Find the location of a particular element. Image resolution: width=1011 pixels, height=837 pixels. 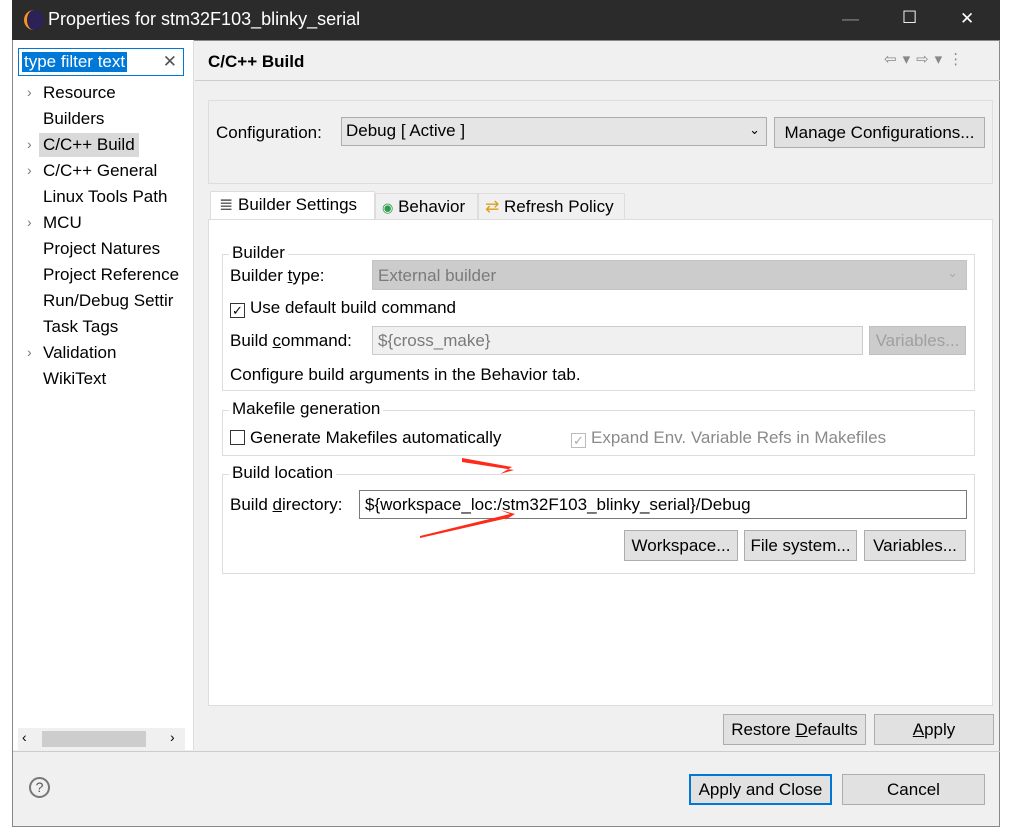

refresh-icon: ⇄ is located at coordinates (492, 206).